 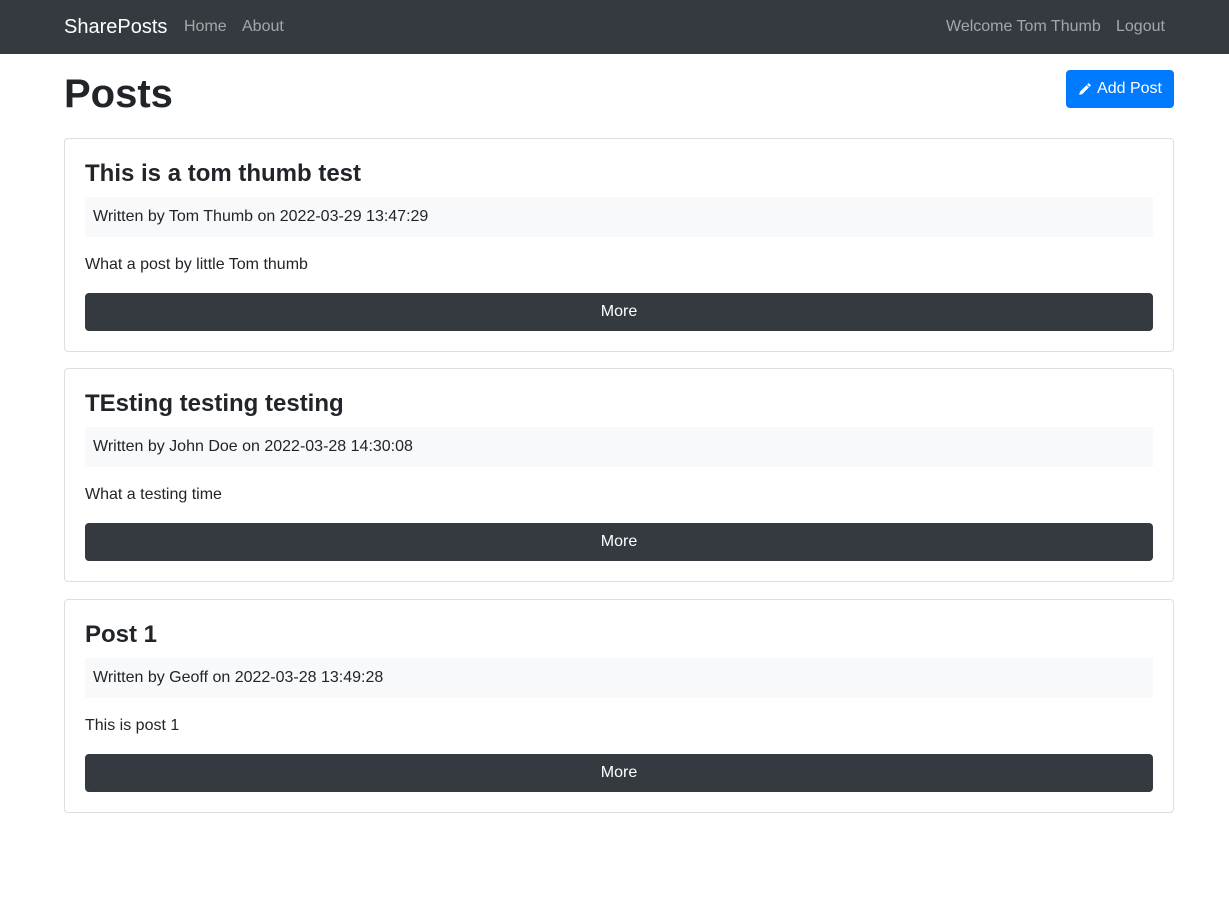 What do you see at coordinates (115, 27) in the screenshot?
I see `brand-link: SharePosts` at bounding box center [115, 27].